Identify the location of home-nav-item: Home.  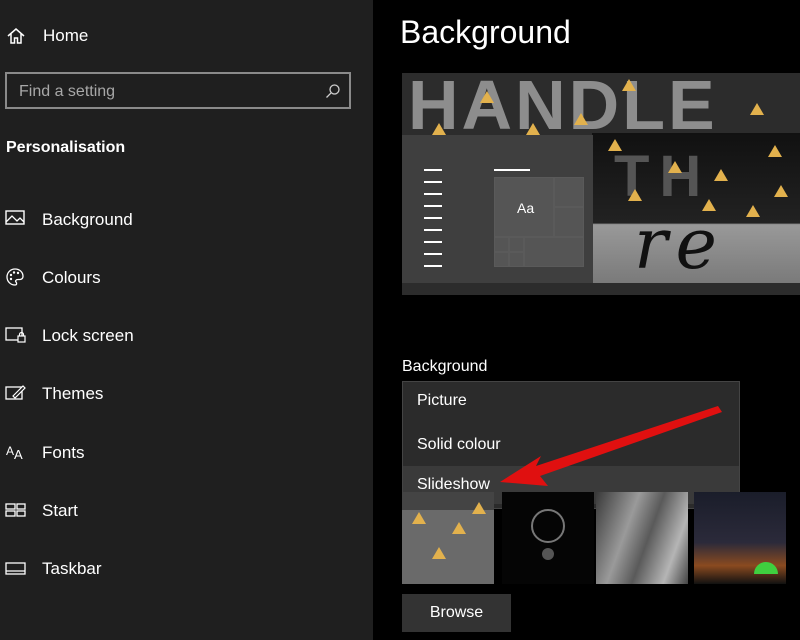
(186, 35).